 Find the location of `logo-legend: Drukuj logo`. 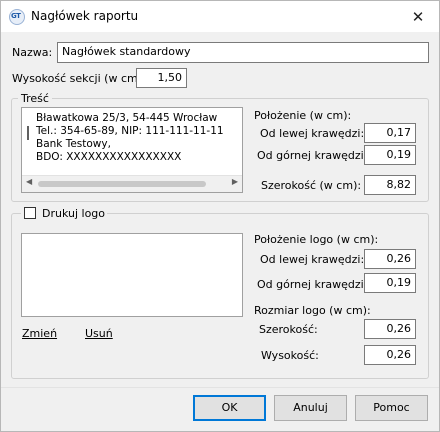

logo-legend: Drukuj logo is located at coordinates (64, 214).